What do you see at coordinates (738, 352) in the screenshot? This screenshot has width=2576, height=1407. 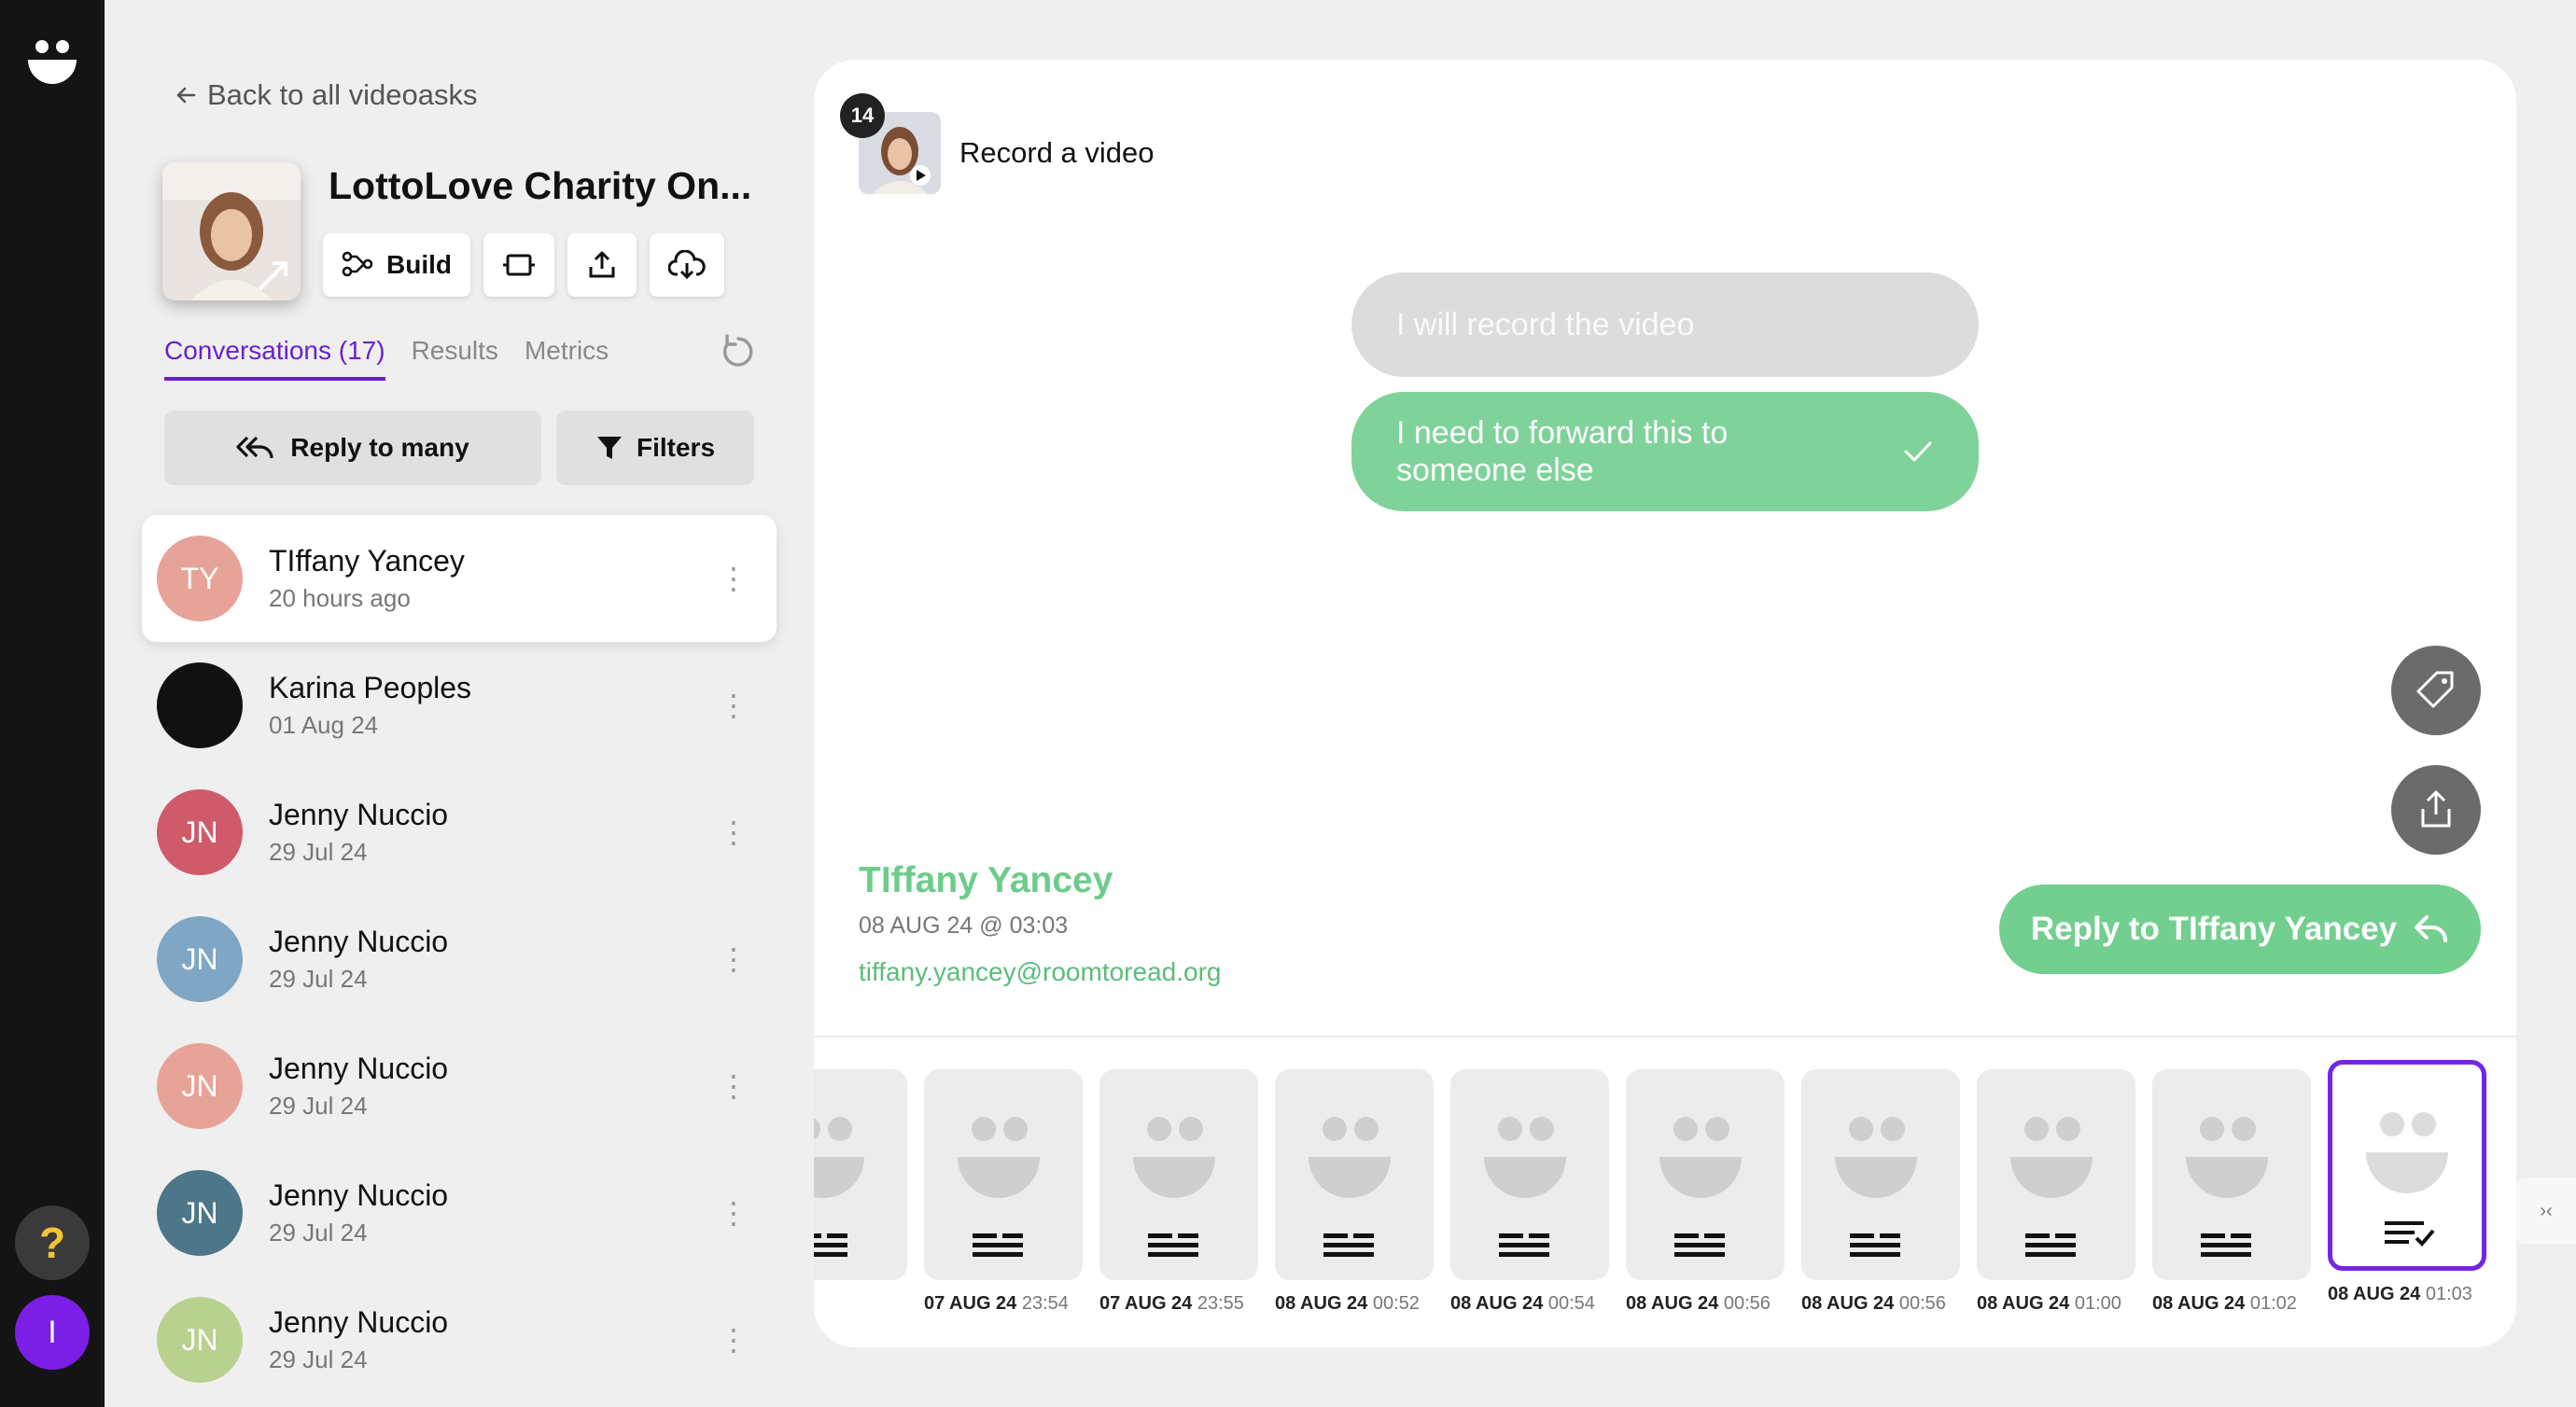 I see `refresh-icon` at bounding box center [738, 352].